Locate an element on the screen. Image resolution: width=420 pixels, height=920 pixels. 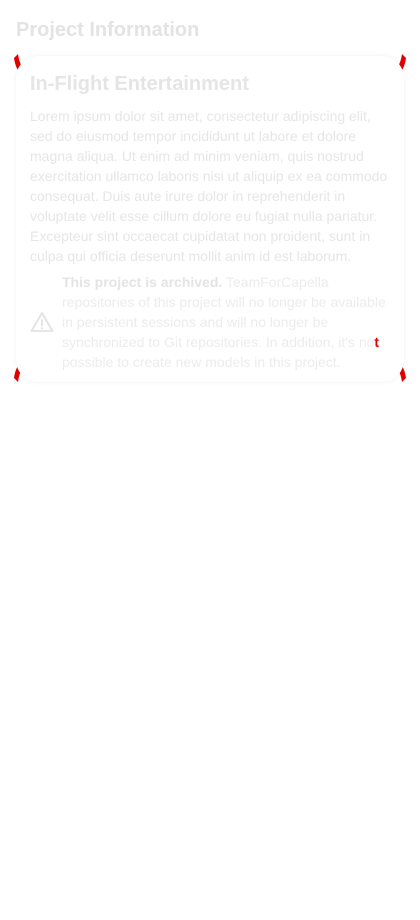
page-title: Project Information is located at coordinates (108, 30).